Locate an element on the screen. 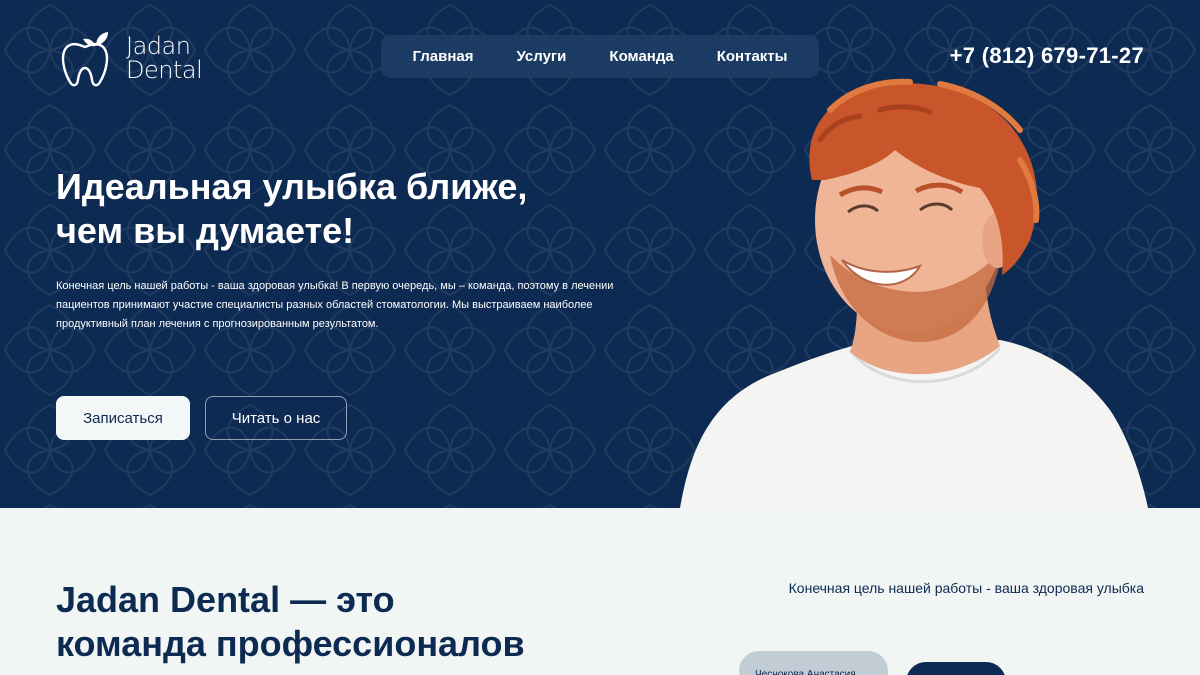 The width and height of the screenshot is (1200, 675). brand-logo: Jadan Dental is located at coordinates (129, 58).